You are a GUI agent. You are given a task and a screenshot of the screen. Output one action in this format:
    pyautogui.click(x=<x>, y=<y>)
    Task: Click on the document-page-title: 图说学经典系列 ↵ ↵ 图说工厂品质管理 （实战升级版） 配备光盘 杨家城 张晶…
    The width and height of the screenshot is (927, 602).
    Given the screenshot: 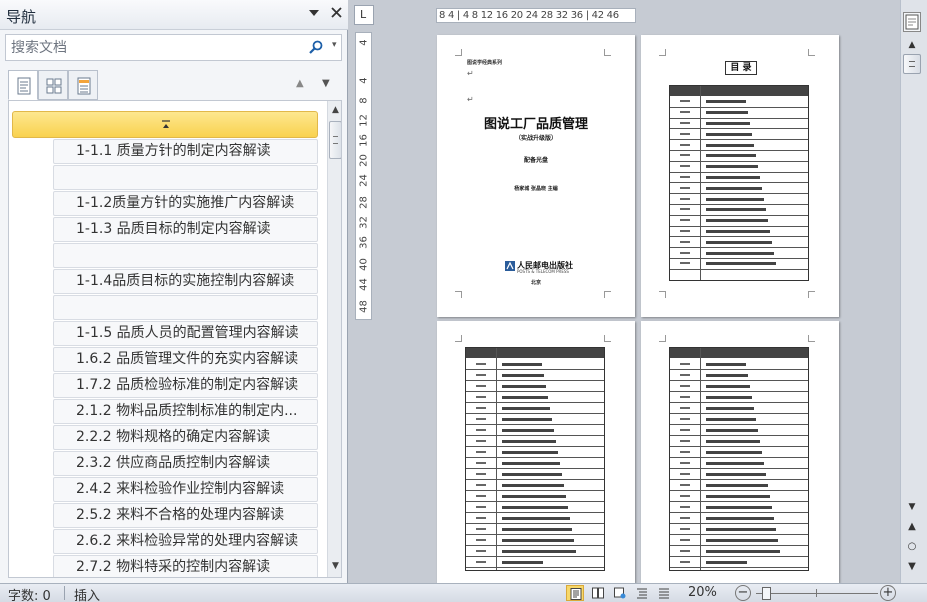 What is the action you would take?
    pyautogui.click(x=536, y=176)
    